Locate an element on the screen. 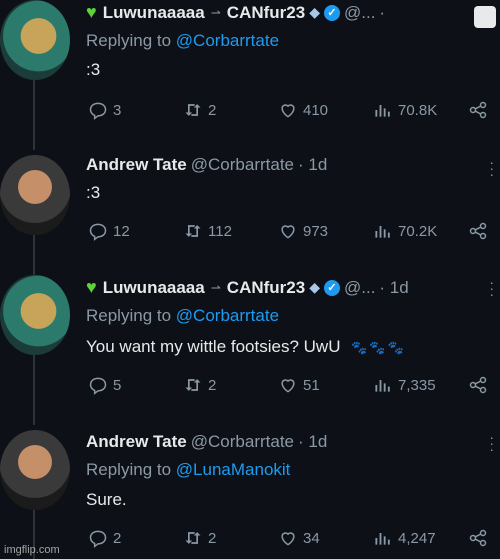 This screenshot has width=500, height=559. like-button: 34 is located at coordinates (299, 538).